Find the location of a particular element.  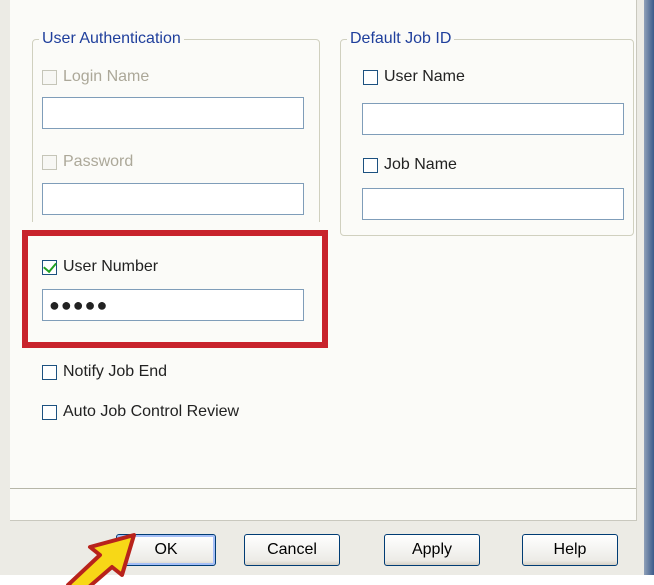

login-name-field is located at coordinates (173, 113).